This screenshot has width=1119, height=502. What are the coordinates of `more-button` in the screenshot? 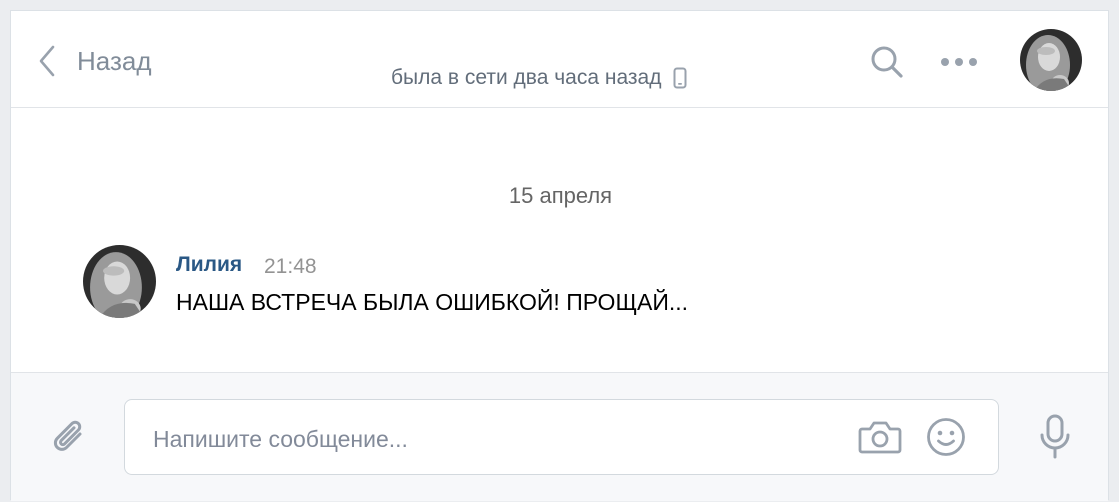 It's located at (959, 64).